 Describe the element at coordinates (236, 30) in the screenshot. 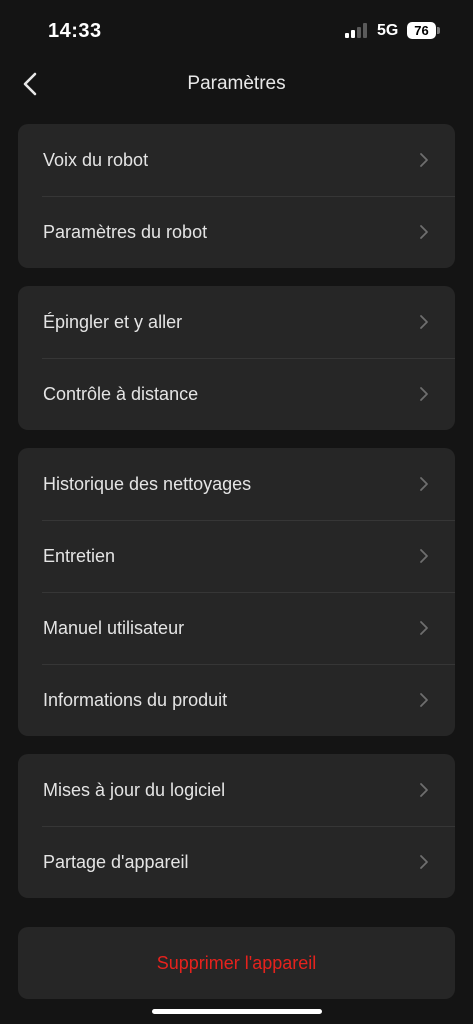

I see `status-bar: 14:33 5G 76` at that location.